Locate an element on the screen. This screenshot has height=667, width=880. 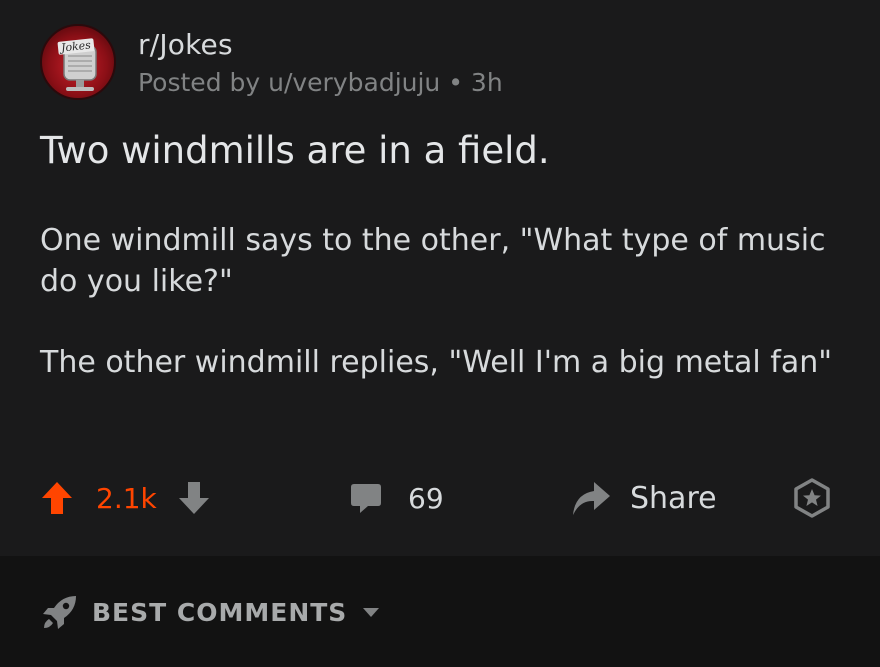
subreddit-link: r/Jokes is located at coordinates (320, 45).